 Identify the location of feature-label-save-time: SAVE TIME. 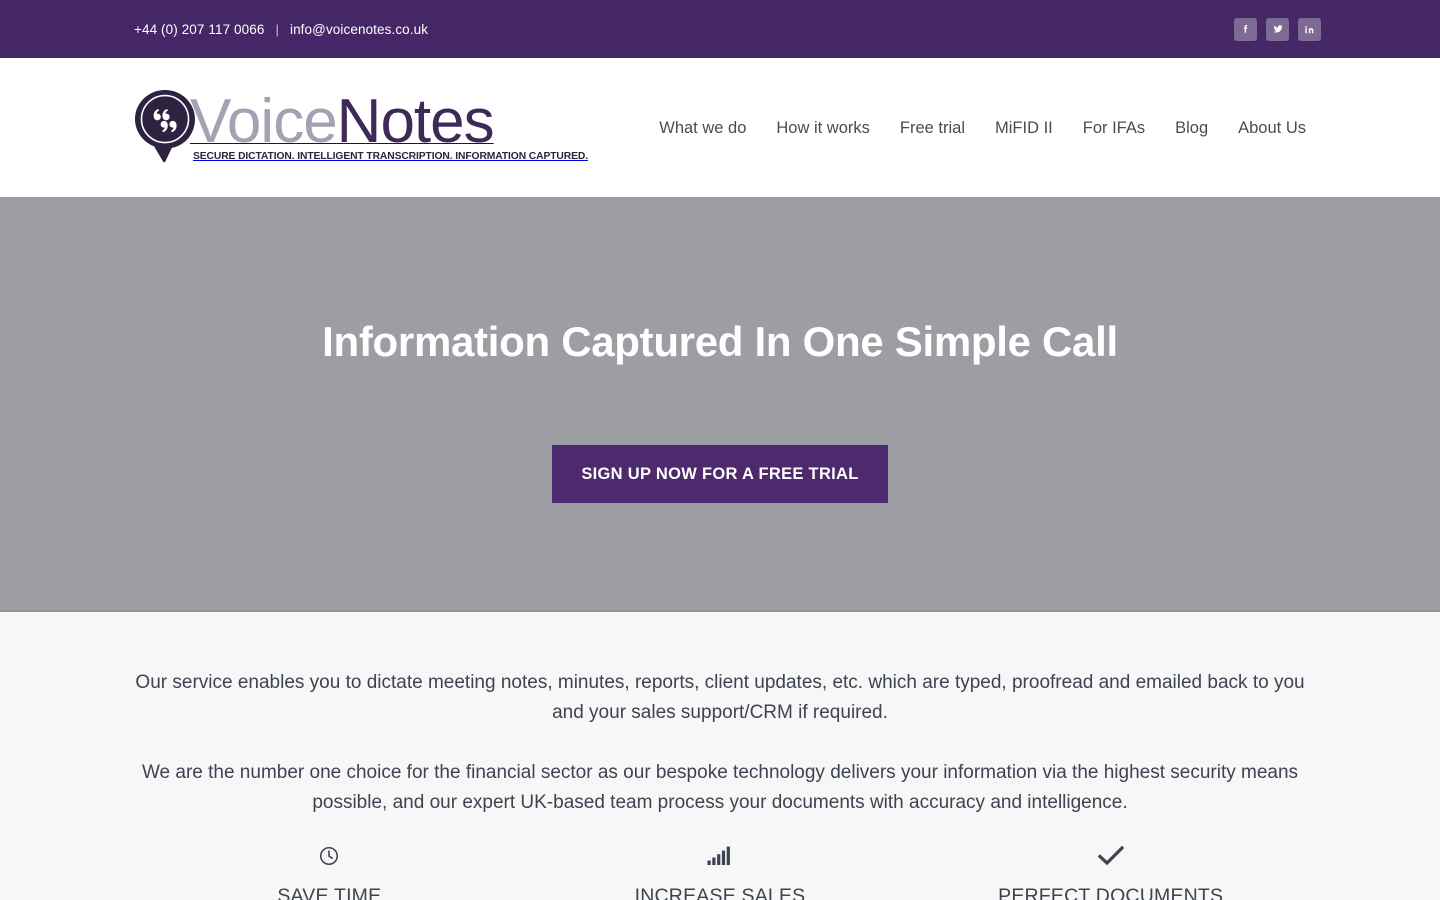
(329, 892).